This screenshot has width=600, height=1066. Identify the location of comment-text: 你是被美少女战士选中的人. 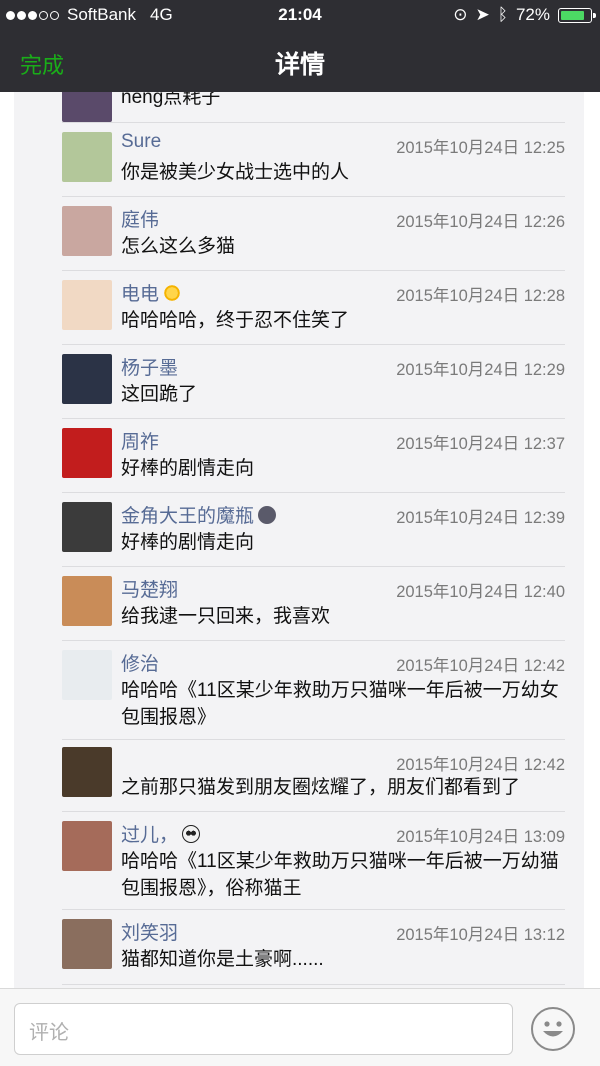
(235, 172).